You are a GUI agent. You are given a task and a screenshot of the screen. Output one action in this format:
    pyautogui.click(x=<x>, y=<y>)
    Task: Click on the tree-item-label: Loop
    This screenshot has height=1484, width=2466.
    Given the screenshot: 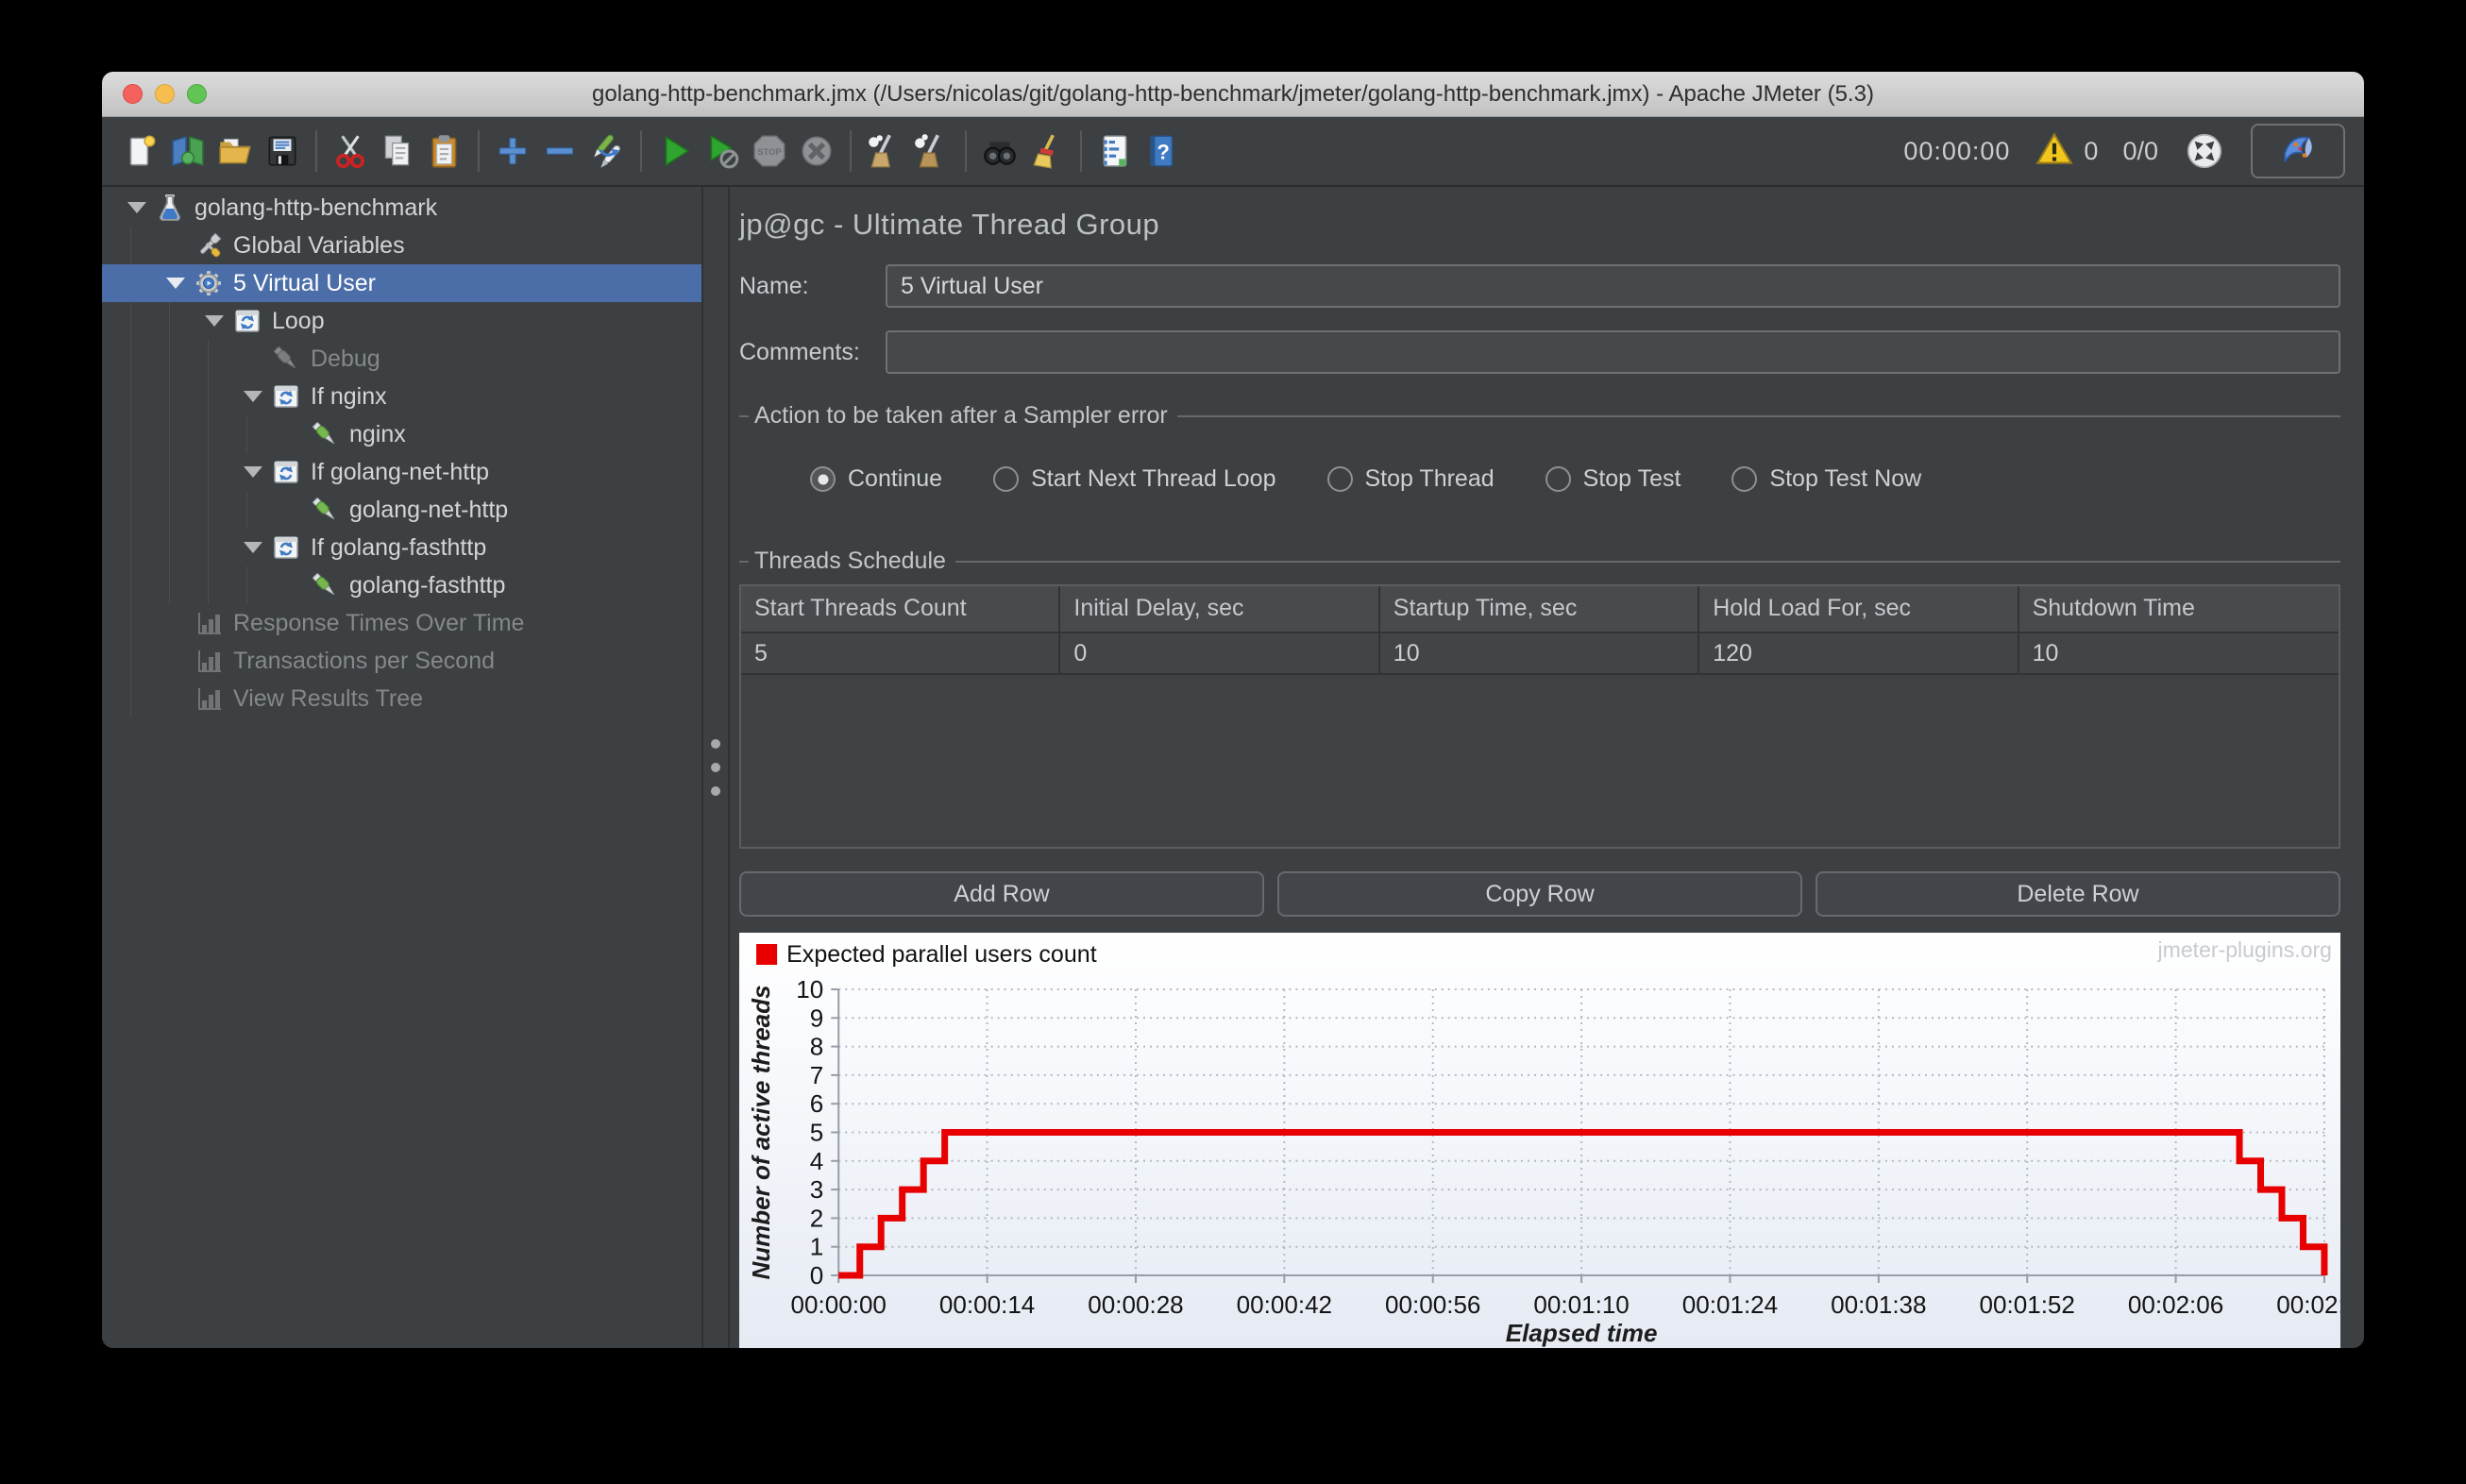 What is the action you would take?
    pyautogui.click(x=298, y=320)
    